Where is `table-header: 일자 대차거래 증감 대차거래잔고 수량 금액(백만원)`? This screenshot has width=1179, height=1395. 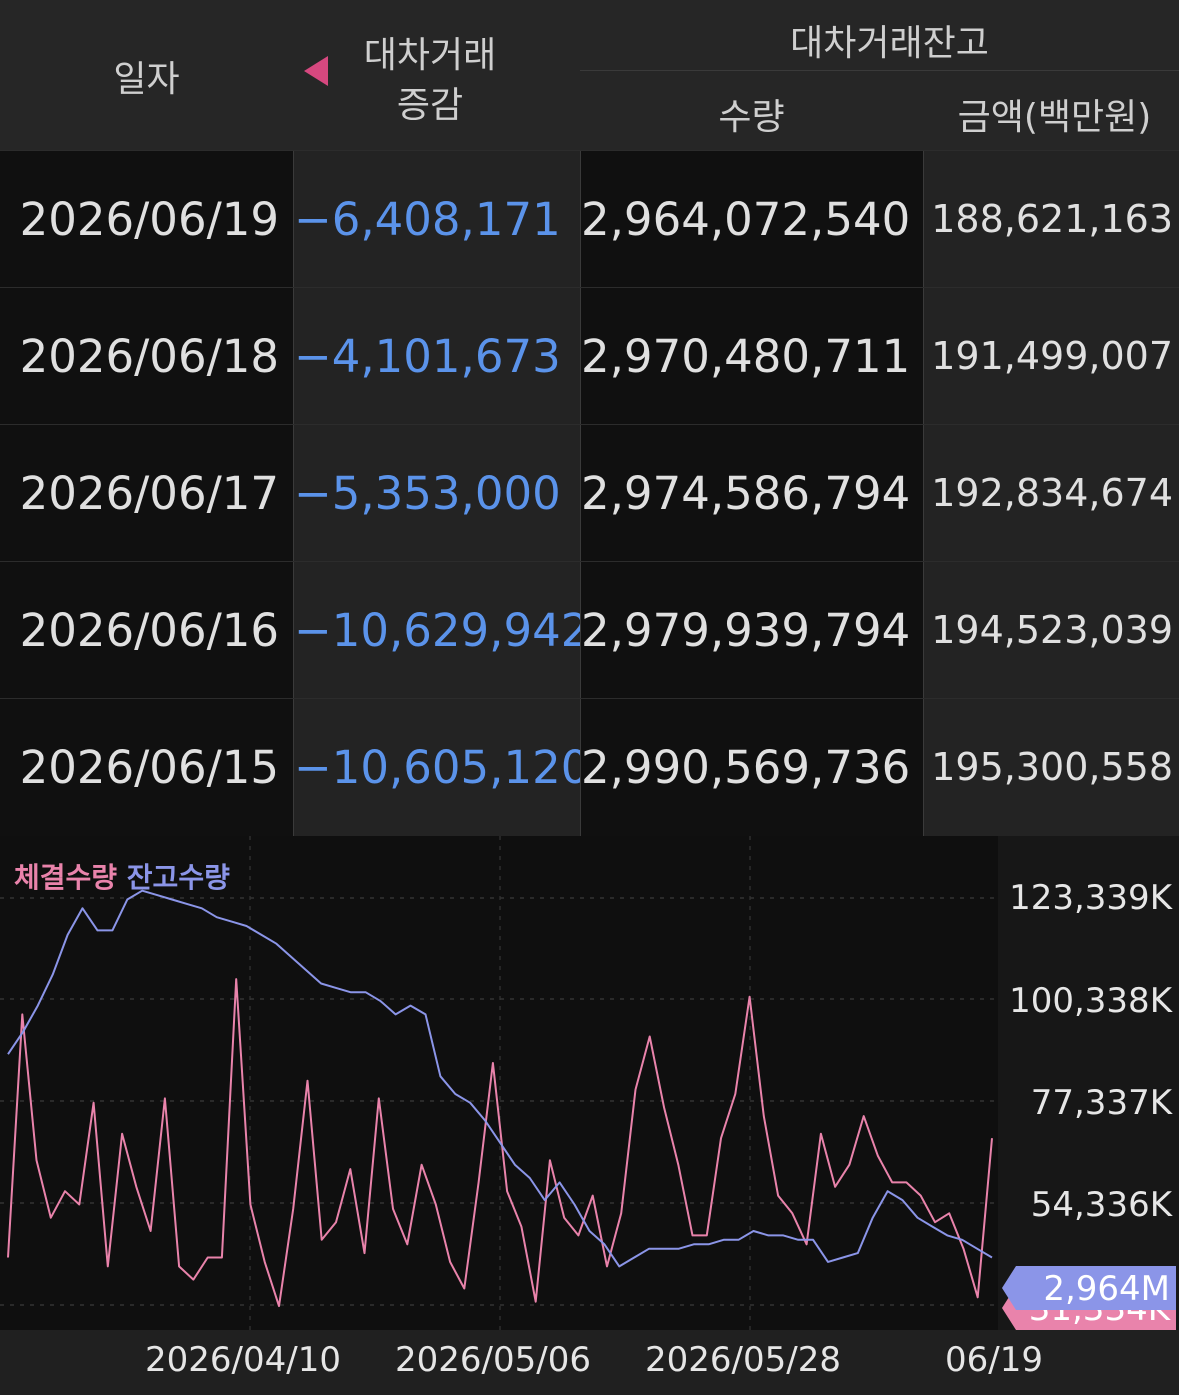
table-header: 일자 대차거래 증감 대차거래잔고 수량 금액(백만원) is located at coordinates (589, 75).